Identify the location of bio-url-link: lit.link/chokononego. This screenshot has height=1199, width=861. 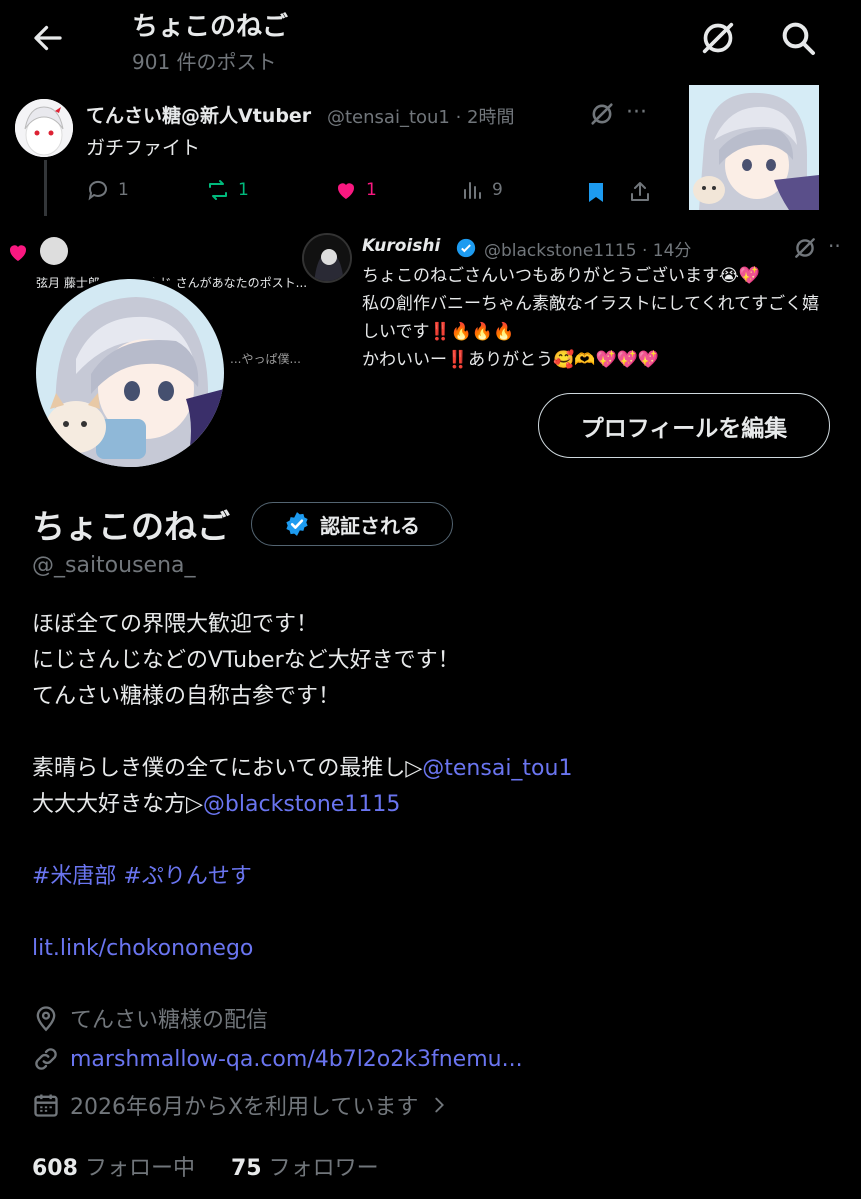
(432, 949).